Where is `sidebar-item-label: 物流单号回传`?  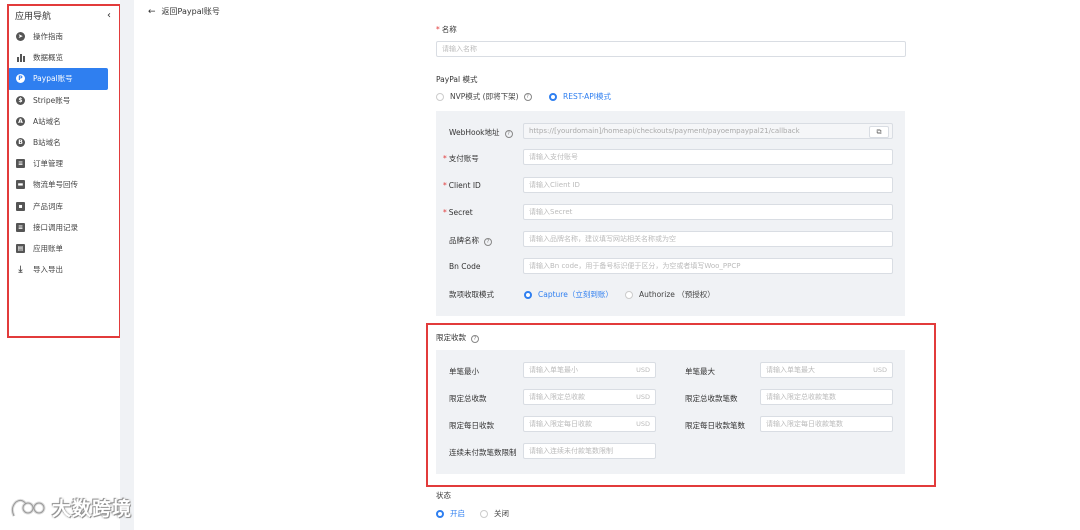 sidebar-item-label: 物流单号回传 is located at coordinates (55, 185).